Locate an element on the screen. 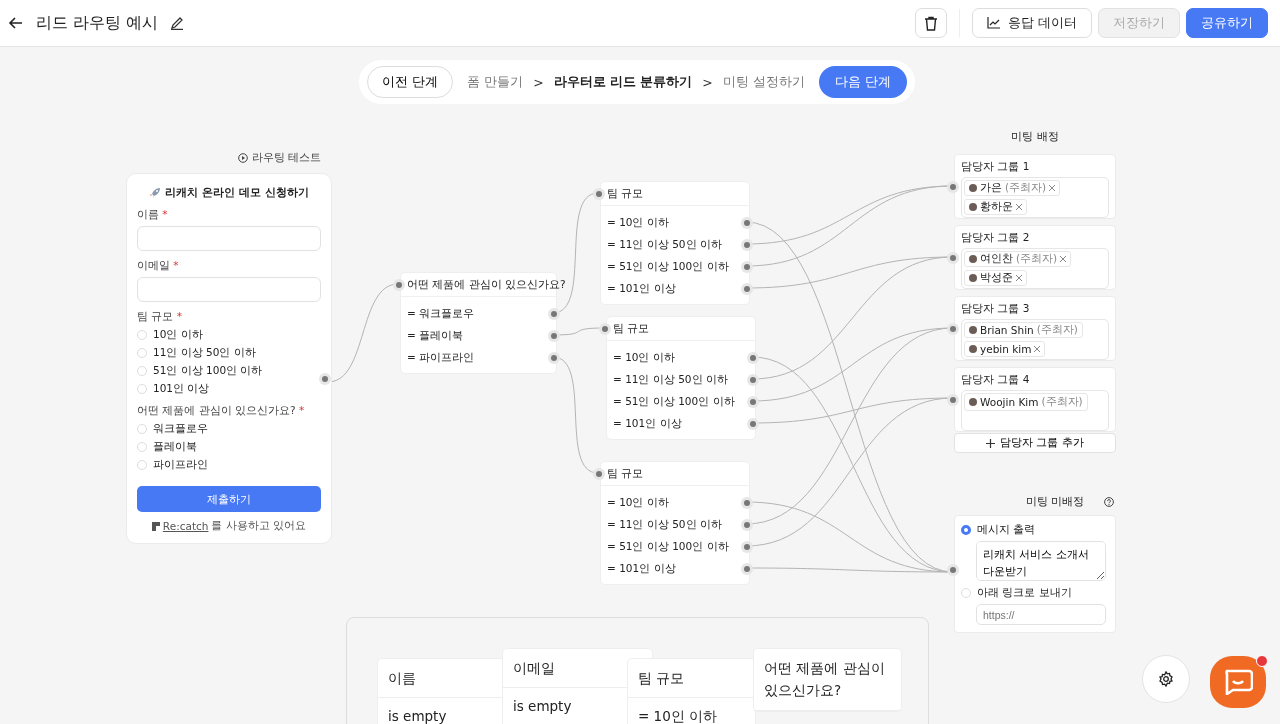 This screenshot has height=724, width=1280. radio-button is located at coordinates (966, 530).